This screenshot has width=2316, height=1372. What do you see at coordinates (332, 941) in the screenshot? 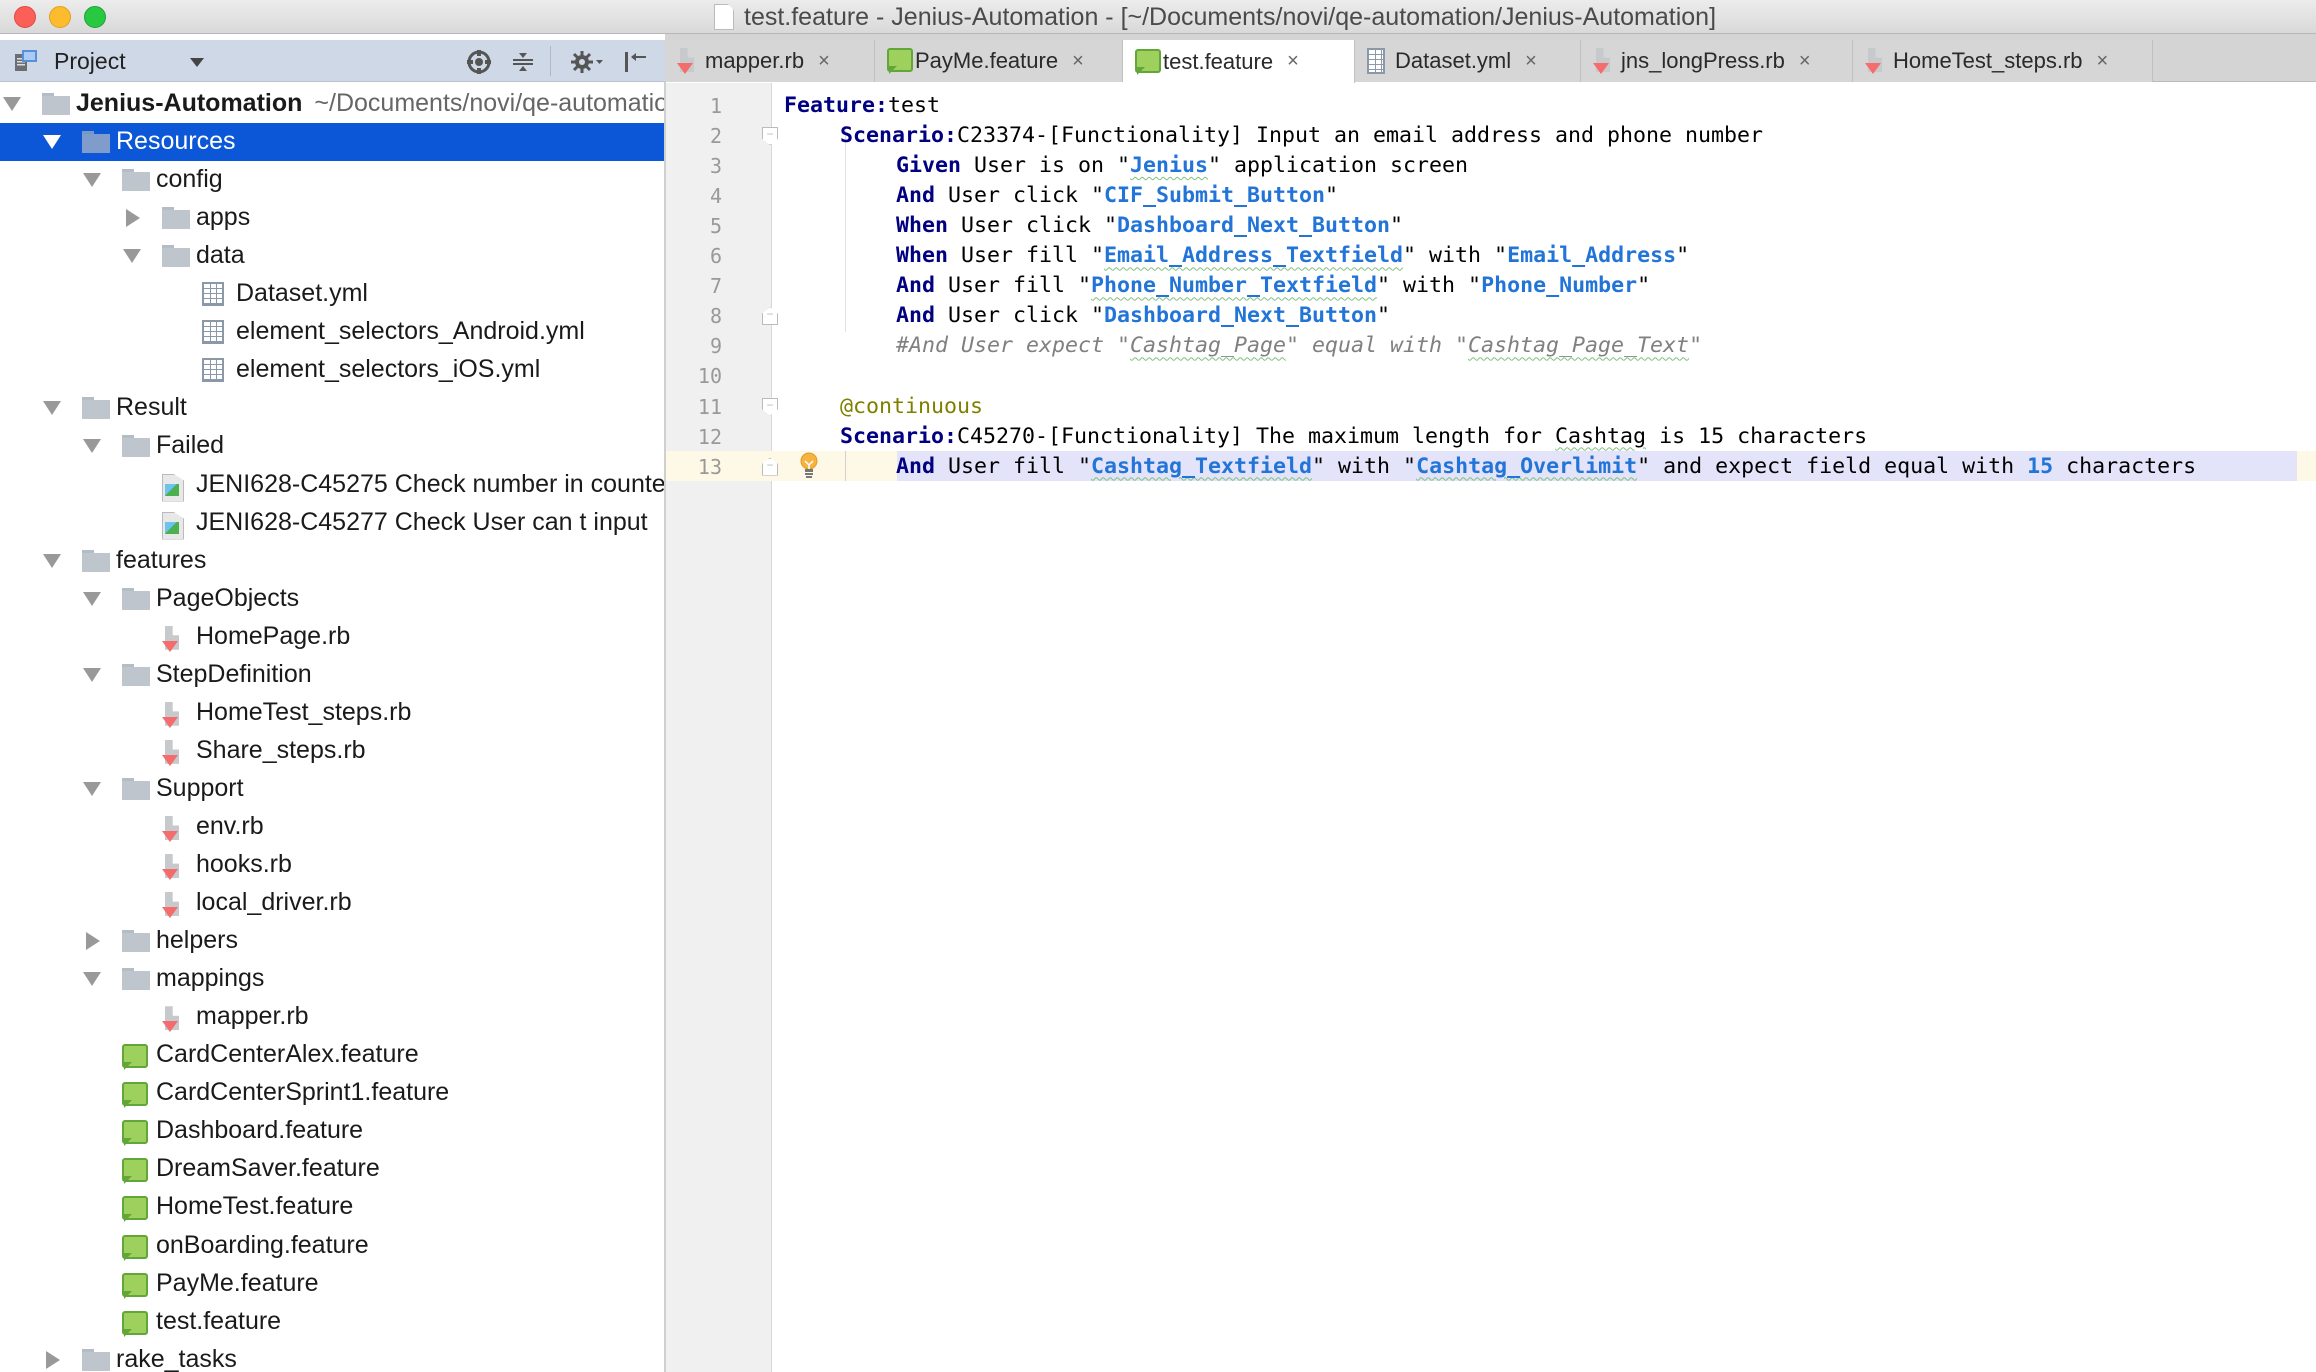
I see `tree-folder: helpers` at bounding box center [332, 941].